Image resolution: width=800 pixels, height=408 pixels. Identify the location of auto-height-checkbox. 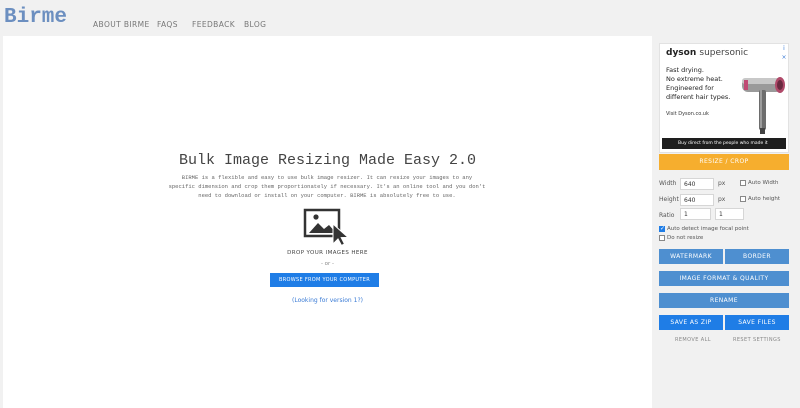
(743, 199).